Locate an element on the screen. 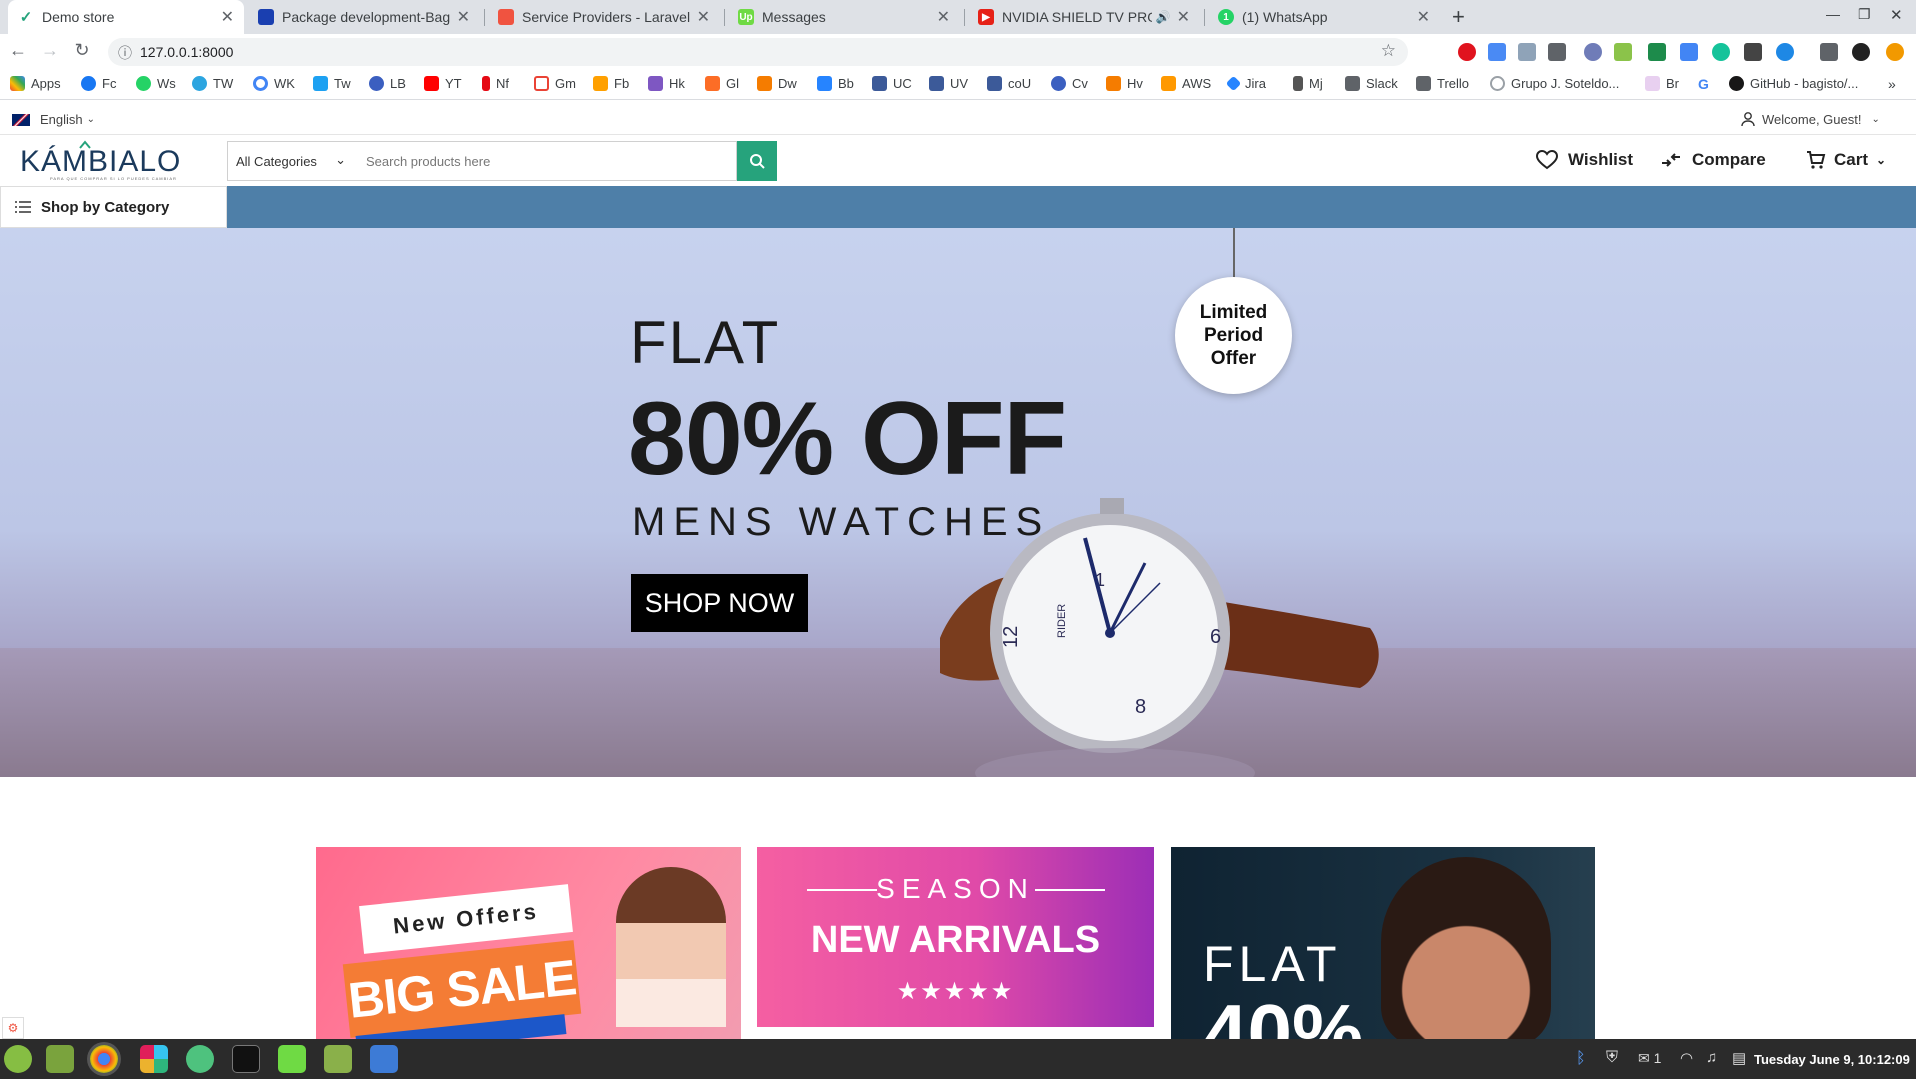  back-icon: ← is located at coordinates (18, 50).